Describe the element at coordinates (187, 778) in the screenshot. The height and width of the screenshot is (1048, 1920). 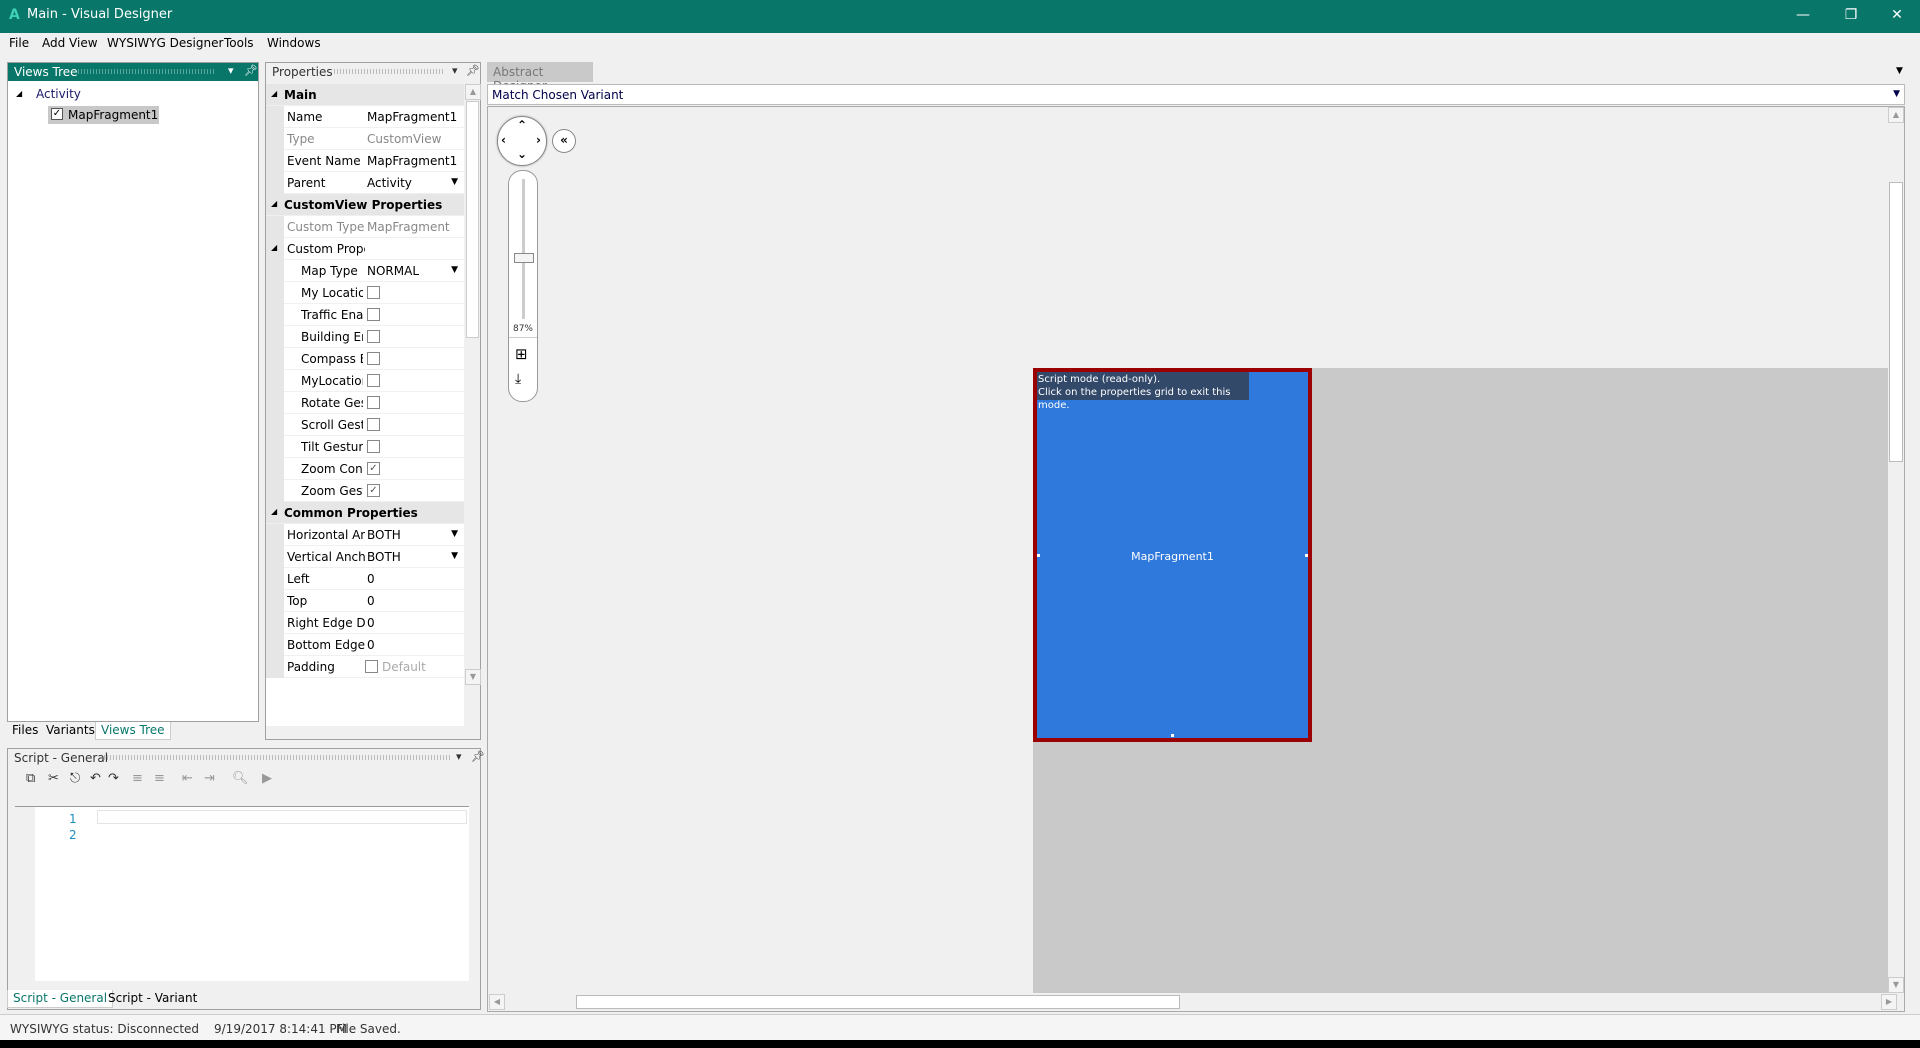
I see `outdent-icon: ⇤` at that location.